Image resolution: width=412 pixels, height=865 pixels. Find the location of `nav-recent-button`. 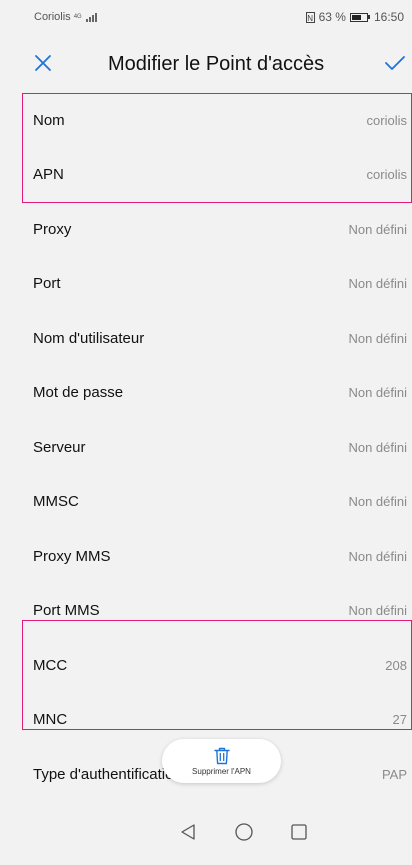

nav-recent-button is located at coordinates (299, 832).